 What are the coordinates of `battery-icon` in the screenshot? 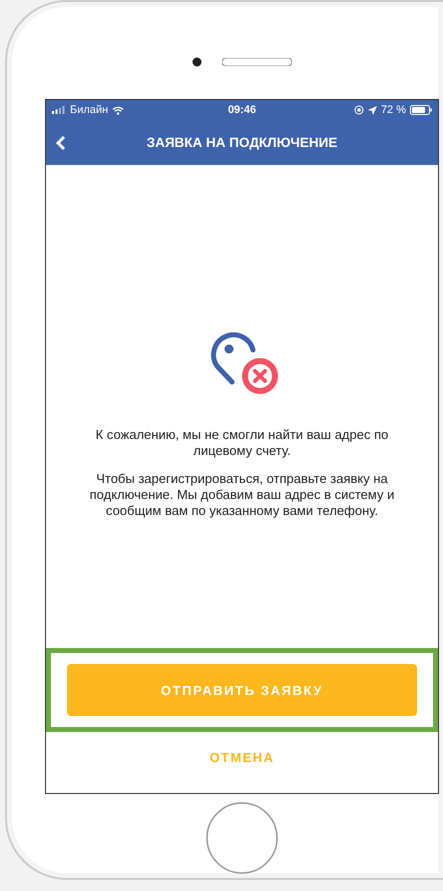 It's located at (421, 110).